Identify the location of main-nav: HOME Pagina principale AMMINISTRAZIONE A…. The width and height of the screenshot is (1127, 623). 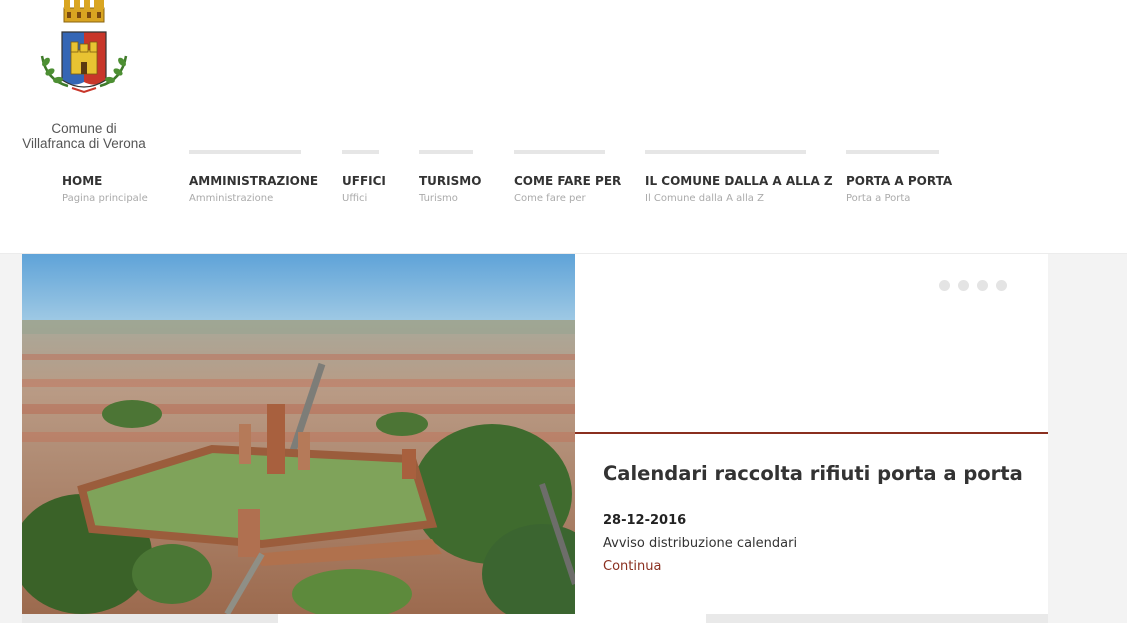
(563, 180).